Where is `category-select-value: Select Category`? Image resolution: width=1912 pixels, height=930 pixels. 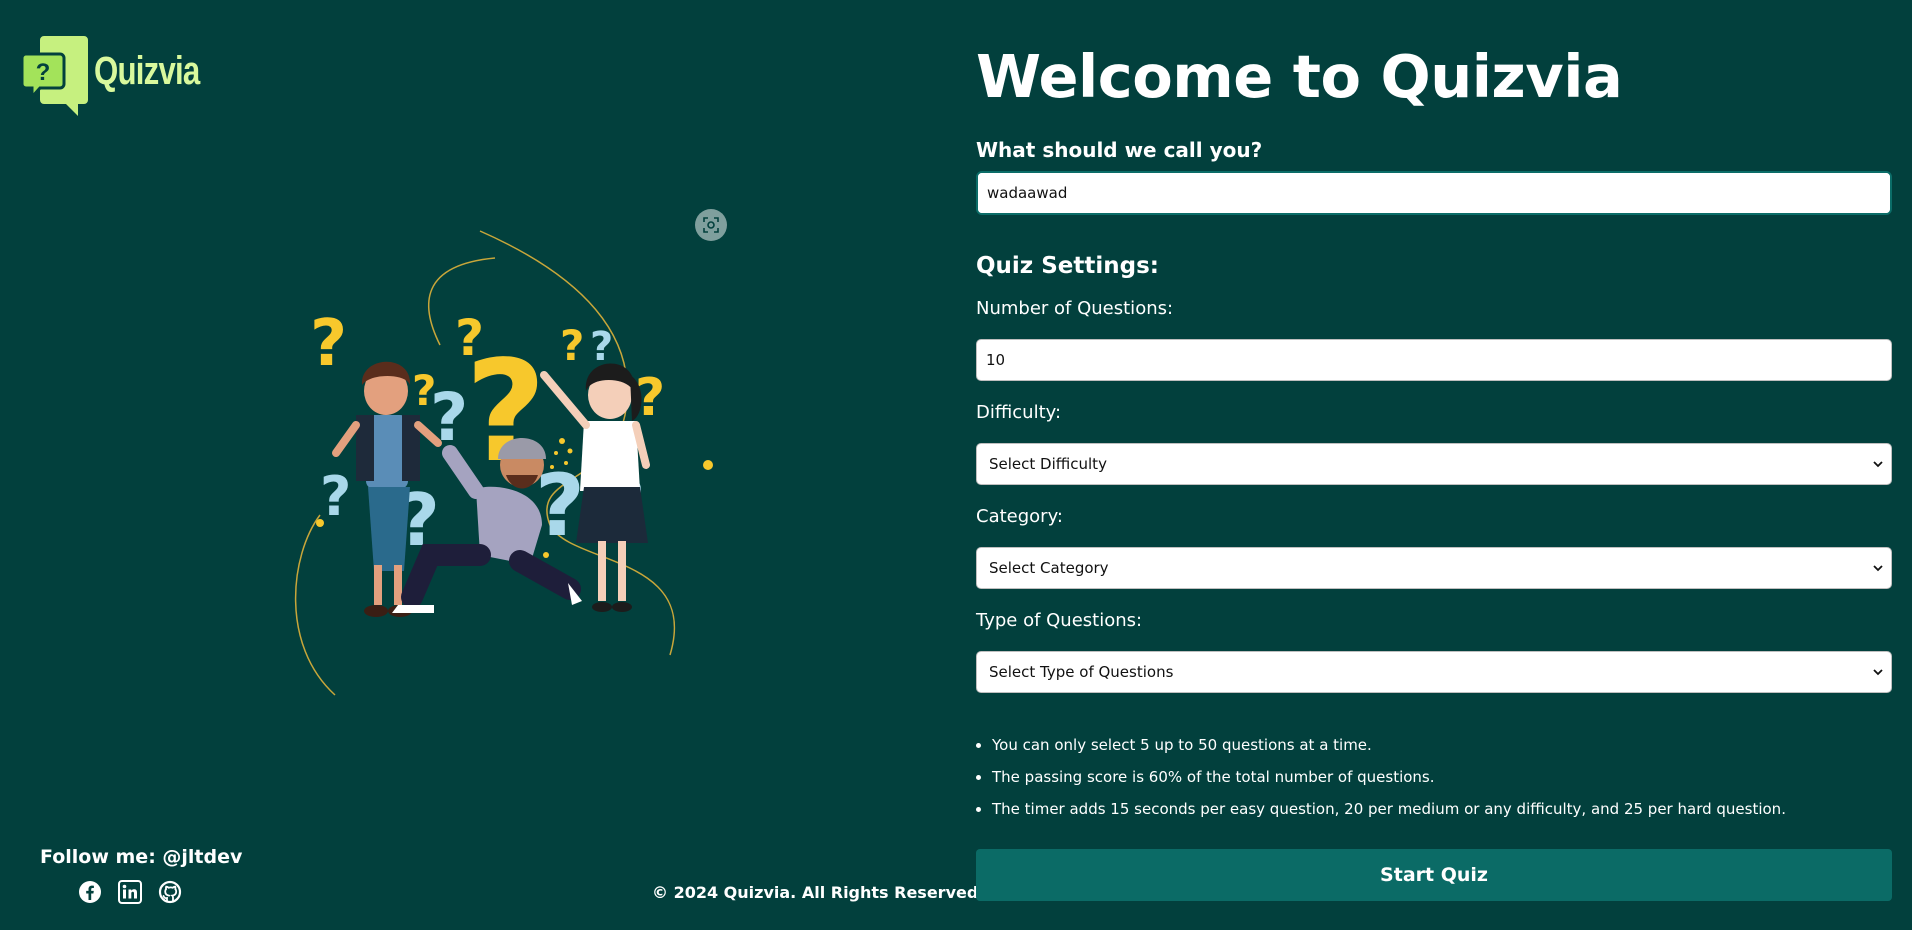
category-select-value: Select Category is located at coordinates (1049, 568).